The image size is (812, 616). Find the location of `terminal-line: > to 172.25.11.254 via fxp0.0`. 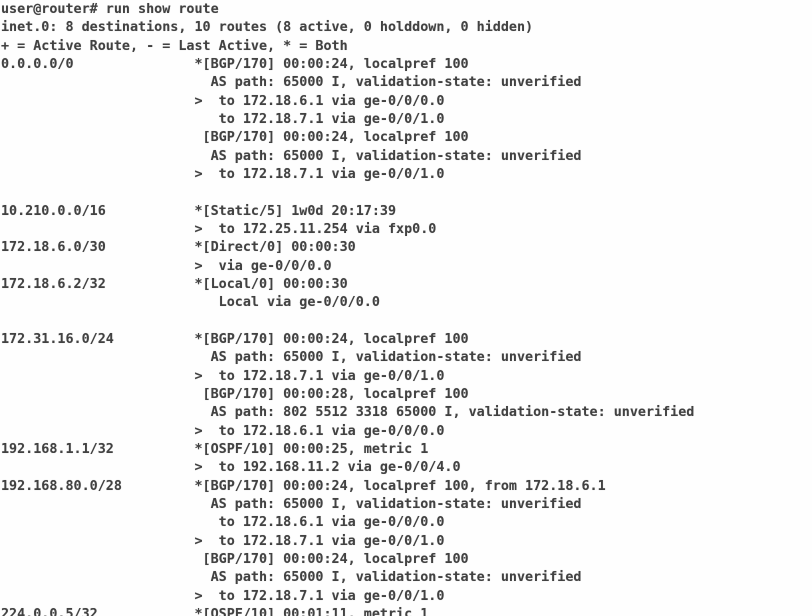

terminal-line: > to 172.25.11.254 via fxp0.0 is located at coordinates (219, 229).